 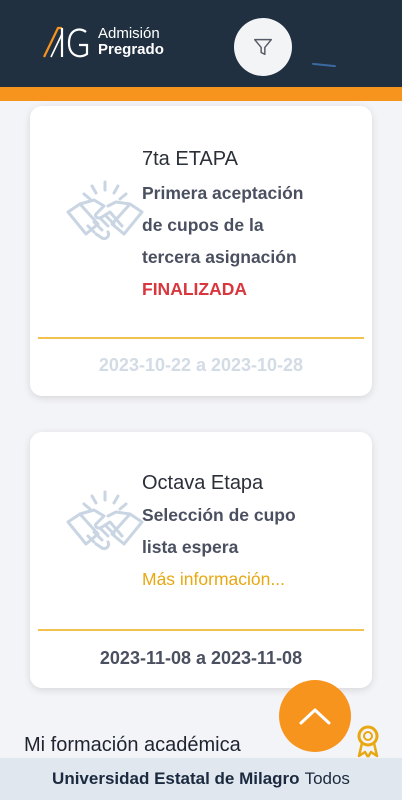 What do you see at coordinates (219, 257) in the screenshot?
I see `description-line: tercera asignación` at bounding box center [219, 257].